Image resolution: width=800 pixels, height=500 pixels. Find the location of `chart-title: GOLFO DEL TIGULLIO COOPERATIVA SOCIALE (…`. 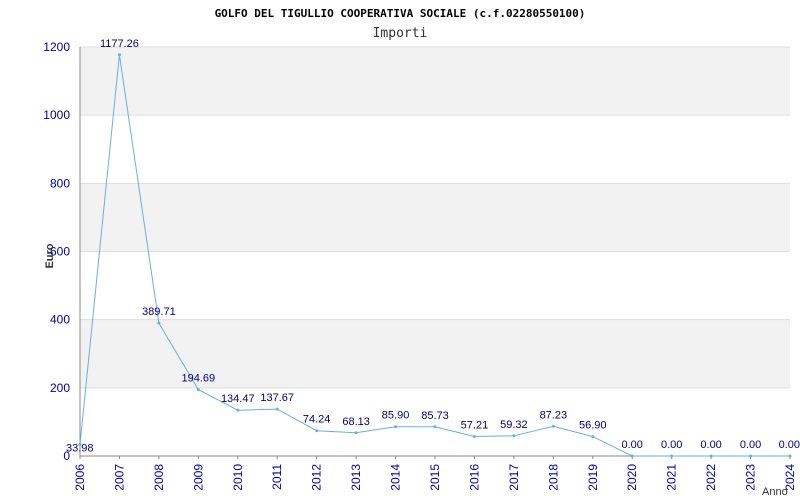

chart-title: GOLFO DEL TIGULLIO COOPERATIVA SOCIALE (… is located at coordinates (400, 13).